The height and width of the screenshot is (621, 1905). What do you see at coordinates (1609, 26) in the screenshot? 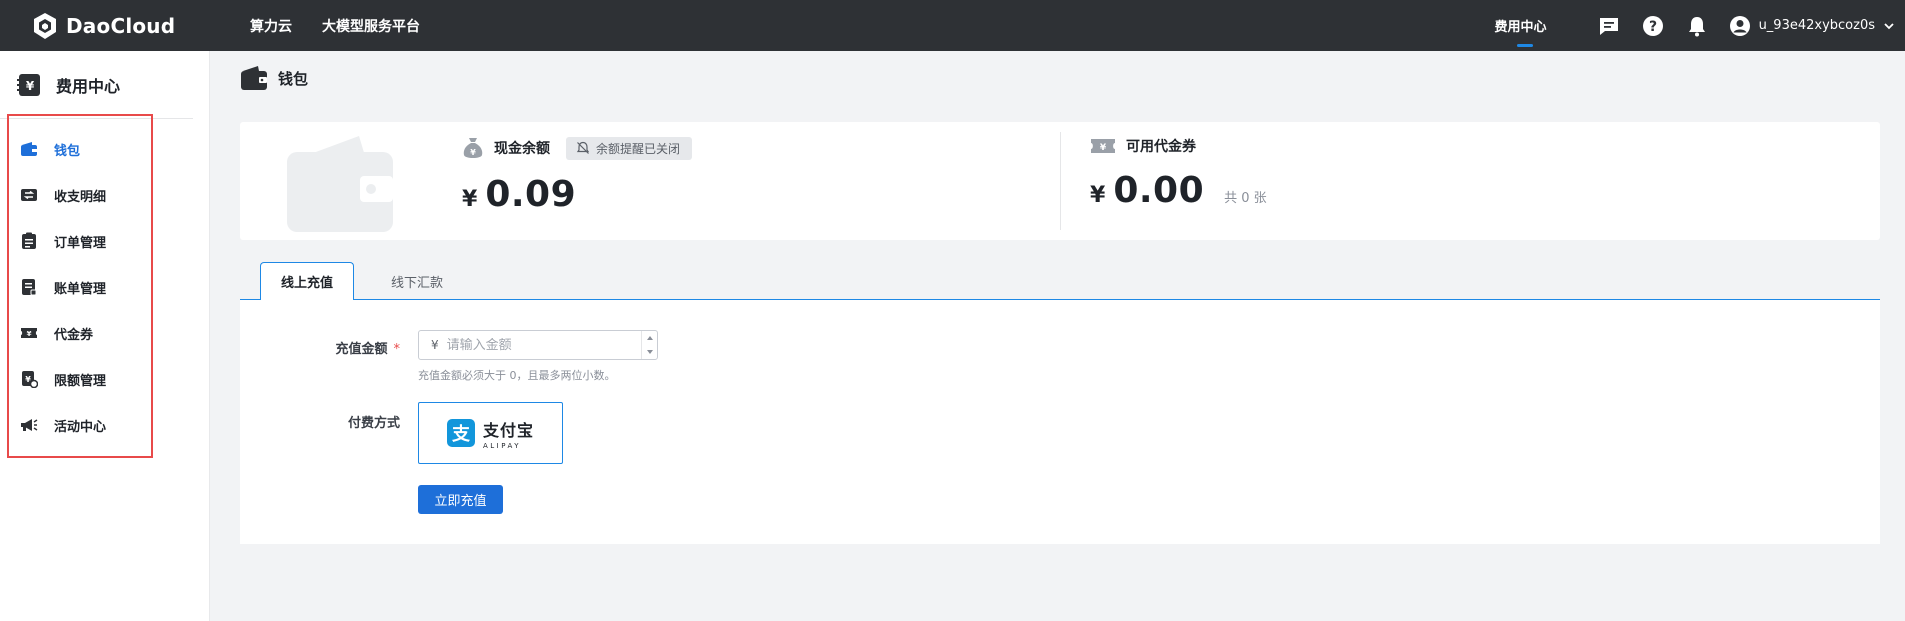
I see `message-icon` at bounding box center [1609, 26].